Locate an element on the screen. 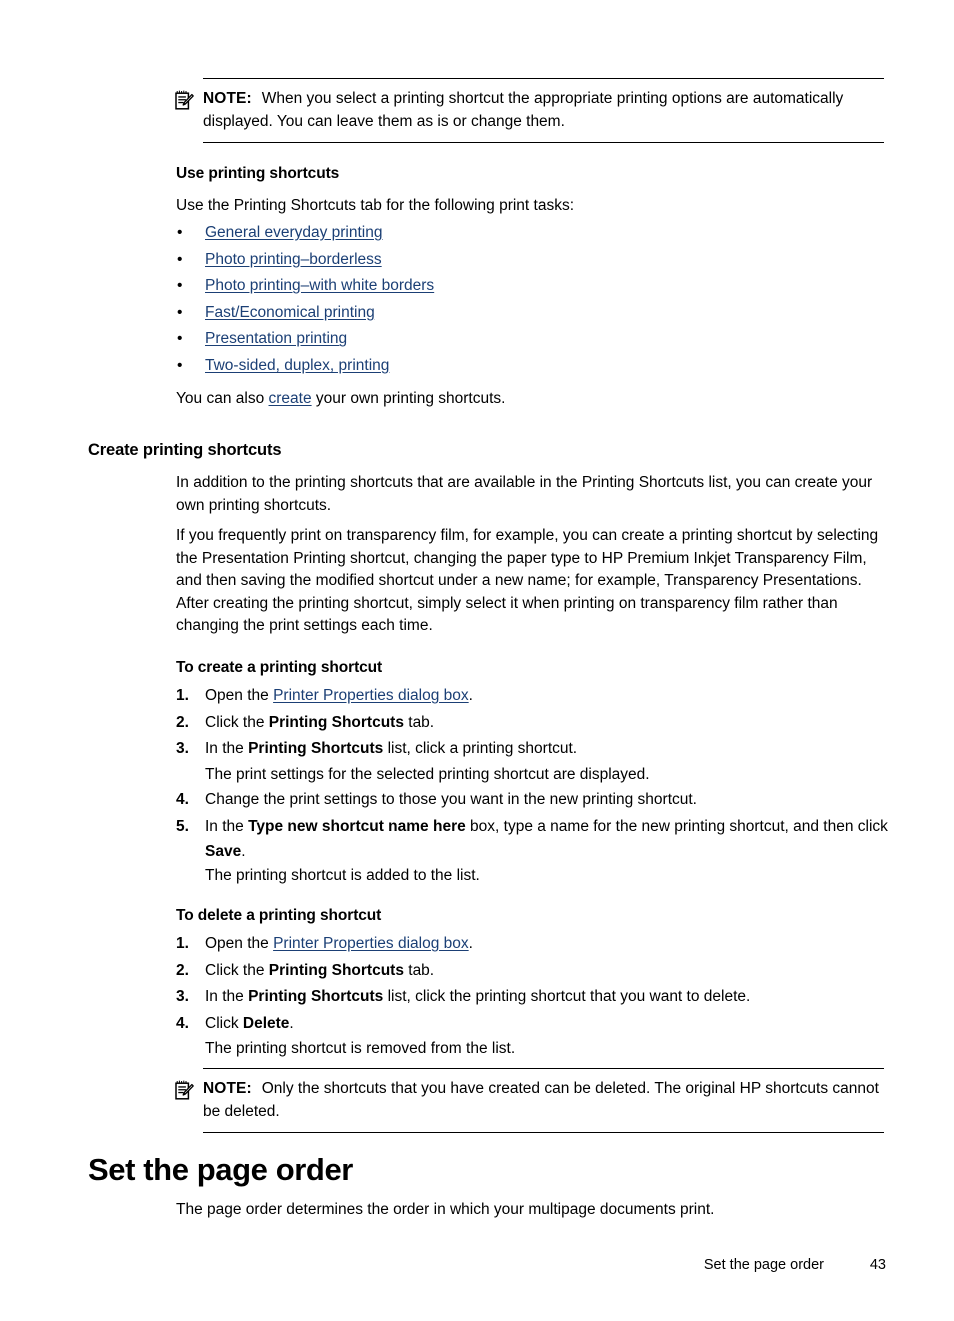  list-item: • Fast/Economical printing is located at coordinates (486, 315).